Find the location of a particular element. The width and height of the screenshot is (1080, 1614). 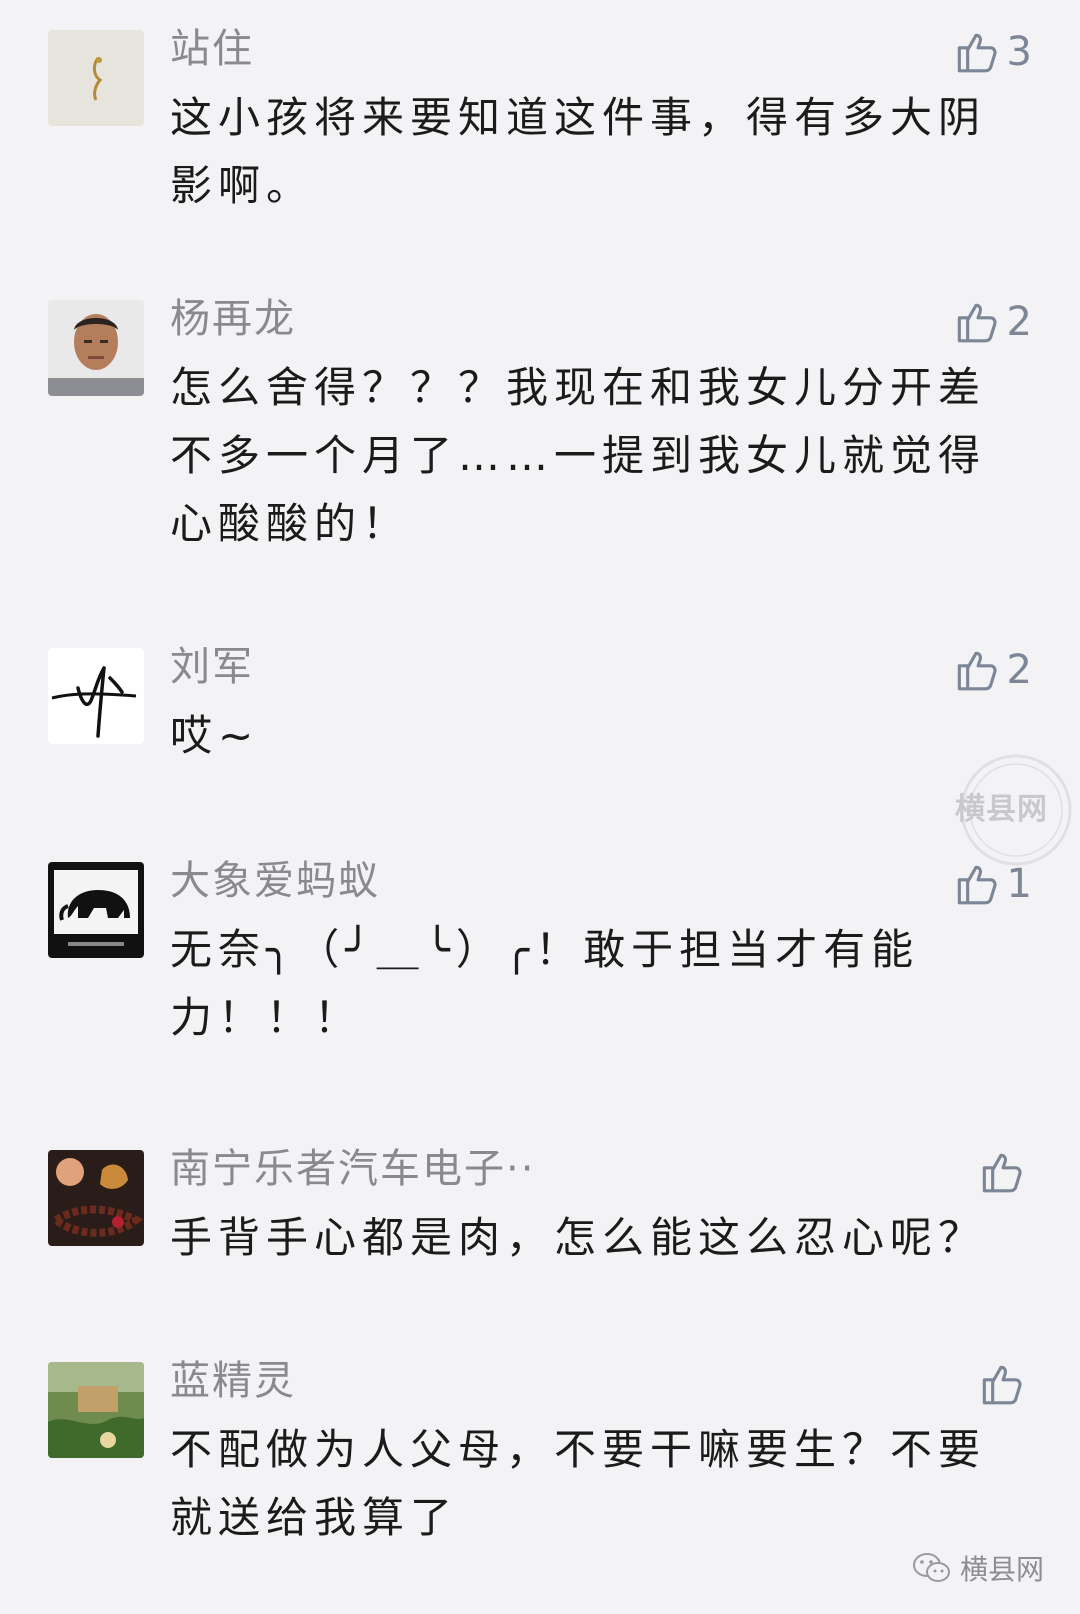

comment-author: 大象爱蚂蚁 is located at coordinates (275, 881).